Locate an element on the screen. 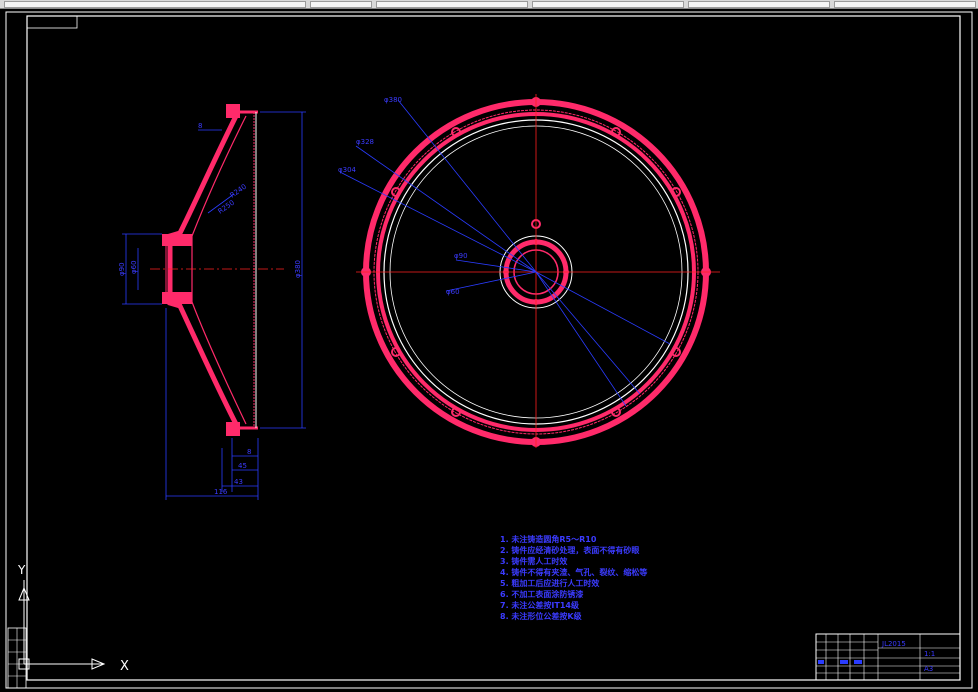 The width and height of the screenshot is (978, 692). dim-front-d3: φ304 is located at coordinates (347, 170).